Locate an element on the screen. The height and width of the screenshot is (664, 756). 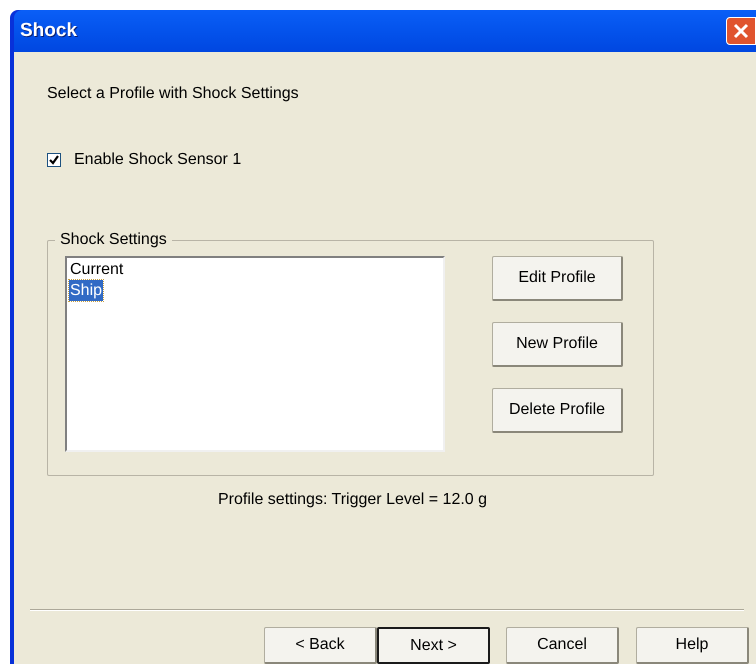
close-button is located at coordinates (741, 31).